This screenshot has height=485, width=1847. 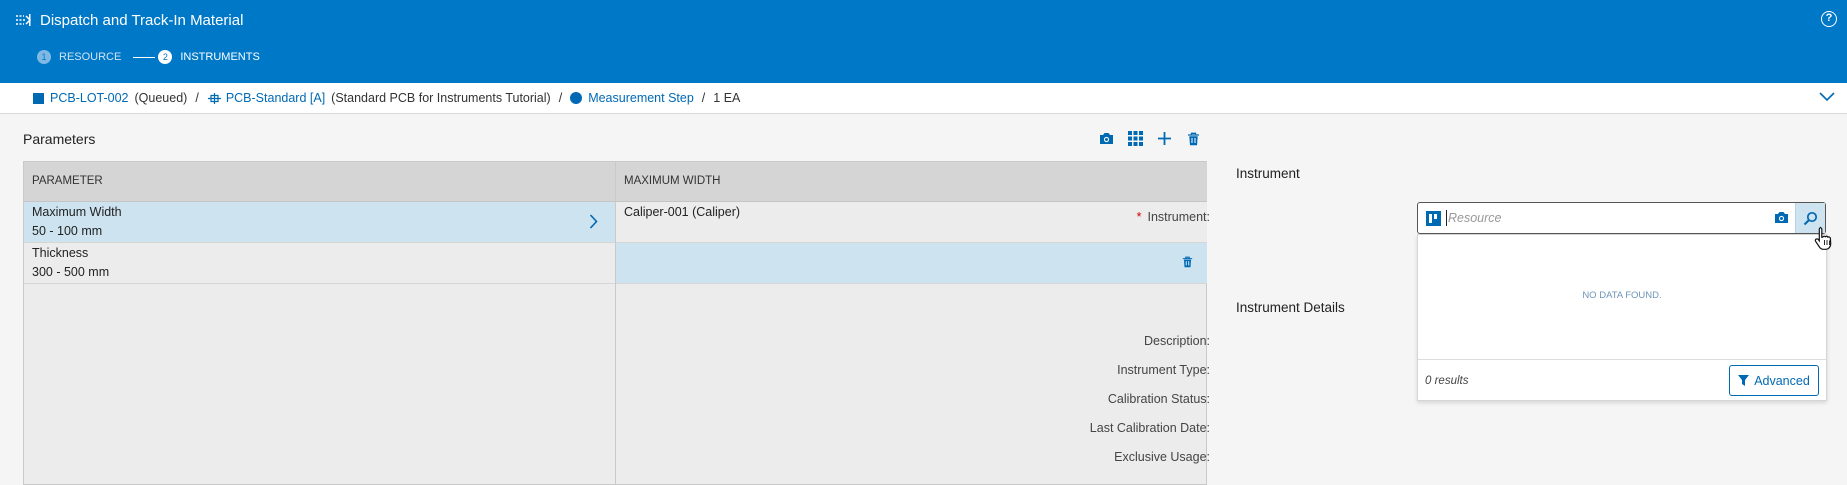 What do you see at coordinates (275, 98) in the screenshot?
I see `breadcrumb-product-link: PCB-Standard [A]` at bounding box center [275, 98].